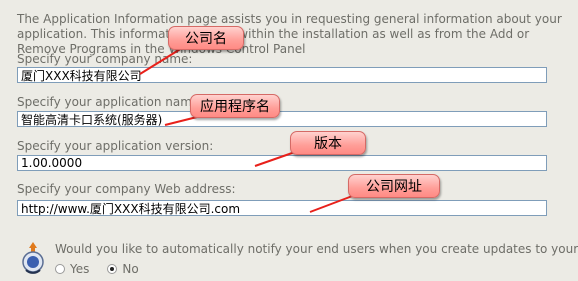  I want to click on application-name-label: Specify your application name:, so click(110, 102).